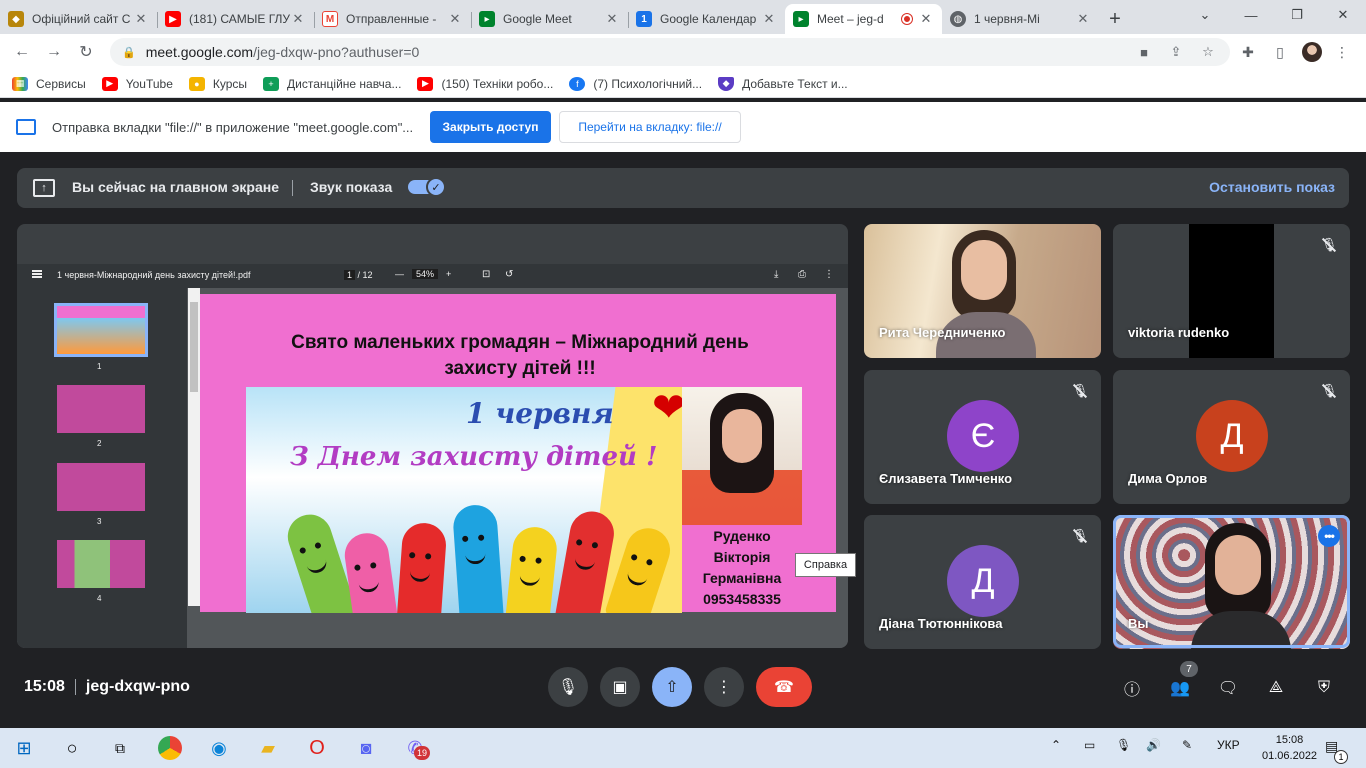 The width and height of the screenshot is (1366, 768). What do you see at coordinates (650, 127) in the screenshot?
I see `switch-to-tab-button: Перейти на вкладку: file://` at bounding box center [650, 127].